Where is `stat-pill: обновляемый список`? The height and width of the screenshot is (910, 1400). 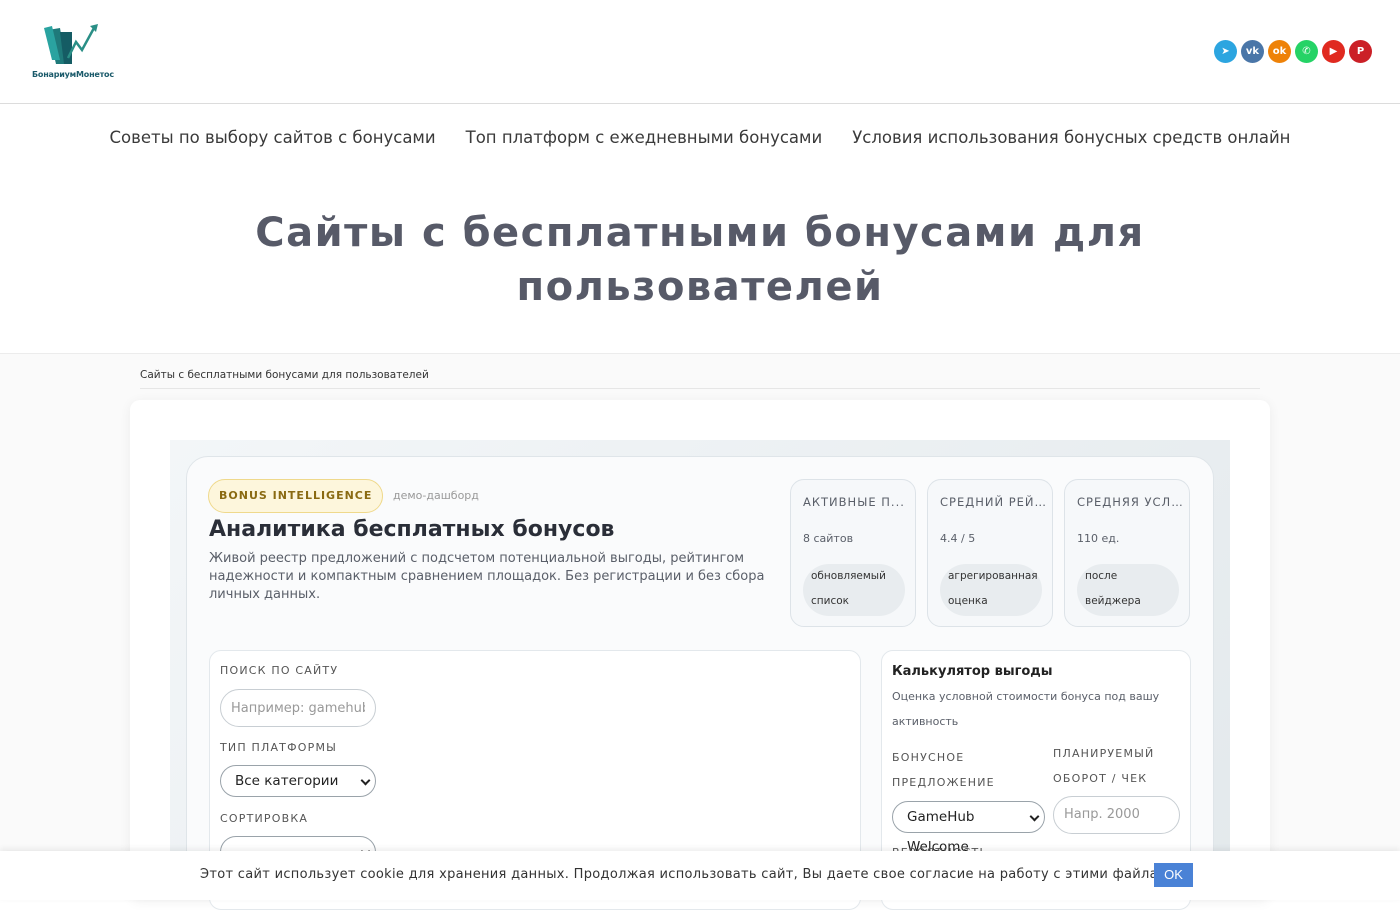
stat-pill: обновляемый список is located at coordinates (854, 590).